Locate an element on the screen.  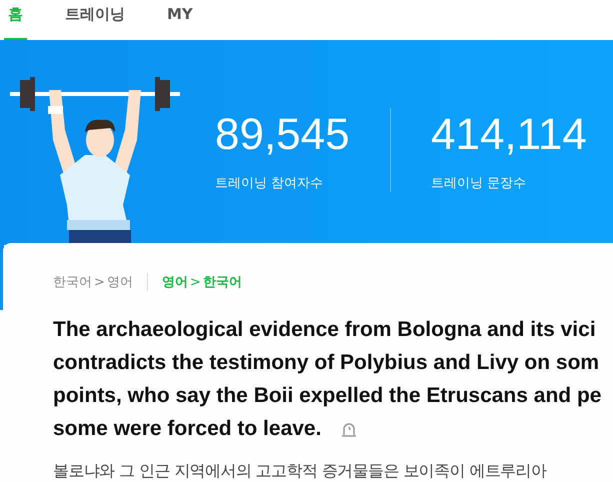
sentence-line: some were forced to leave. is located at coordinates (187, 429).